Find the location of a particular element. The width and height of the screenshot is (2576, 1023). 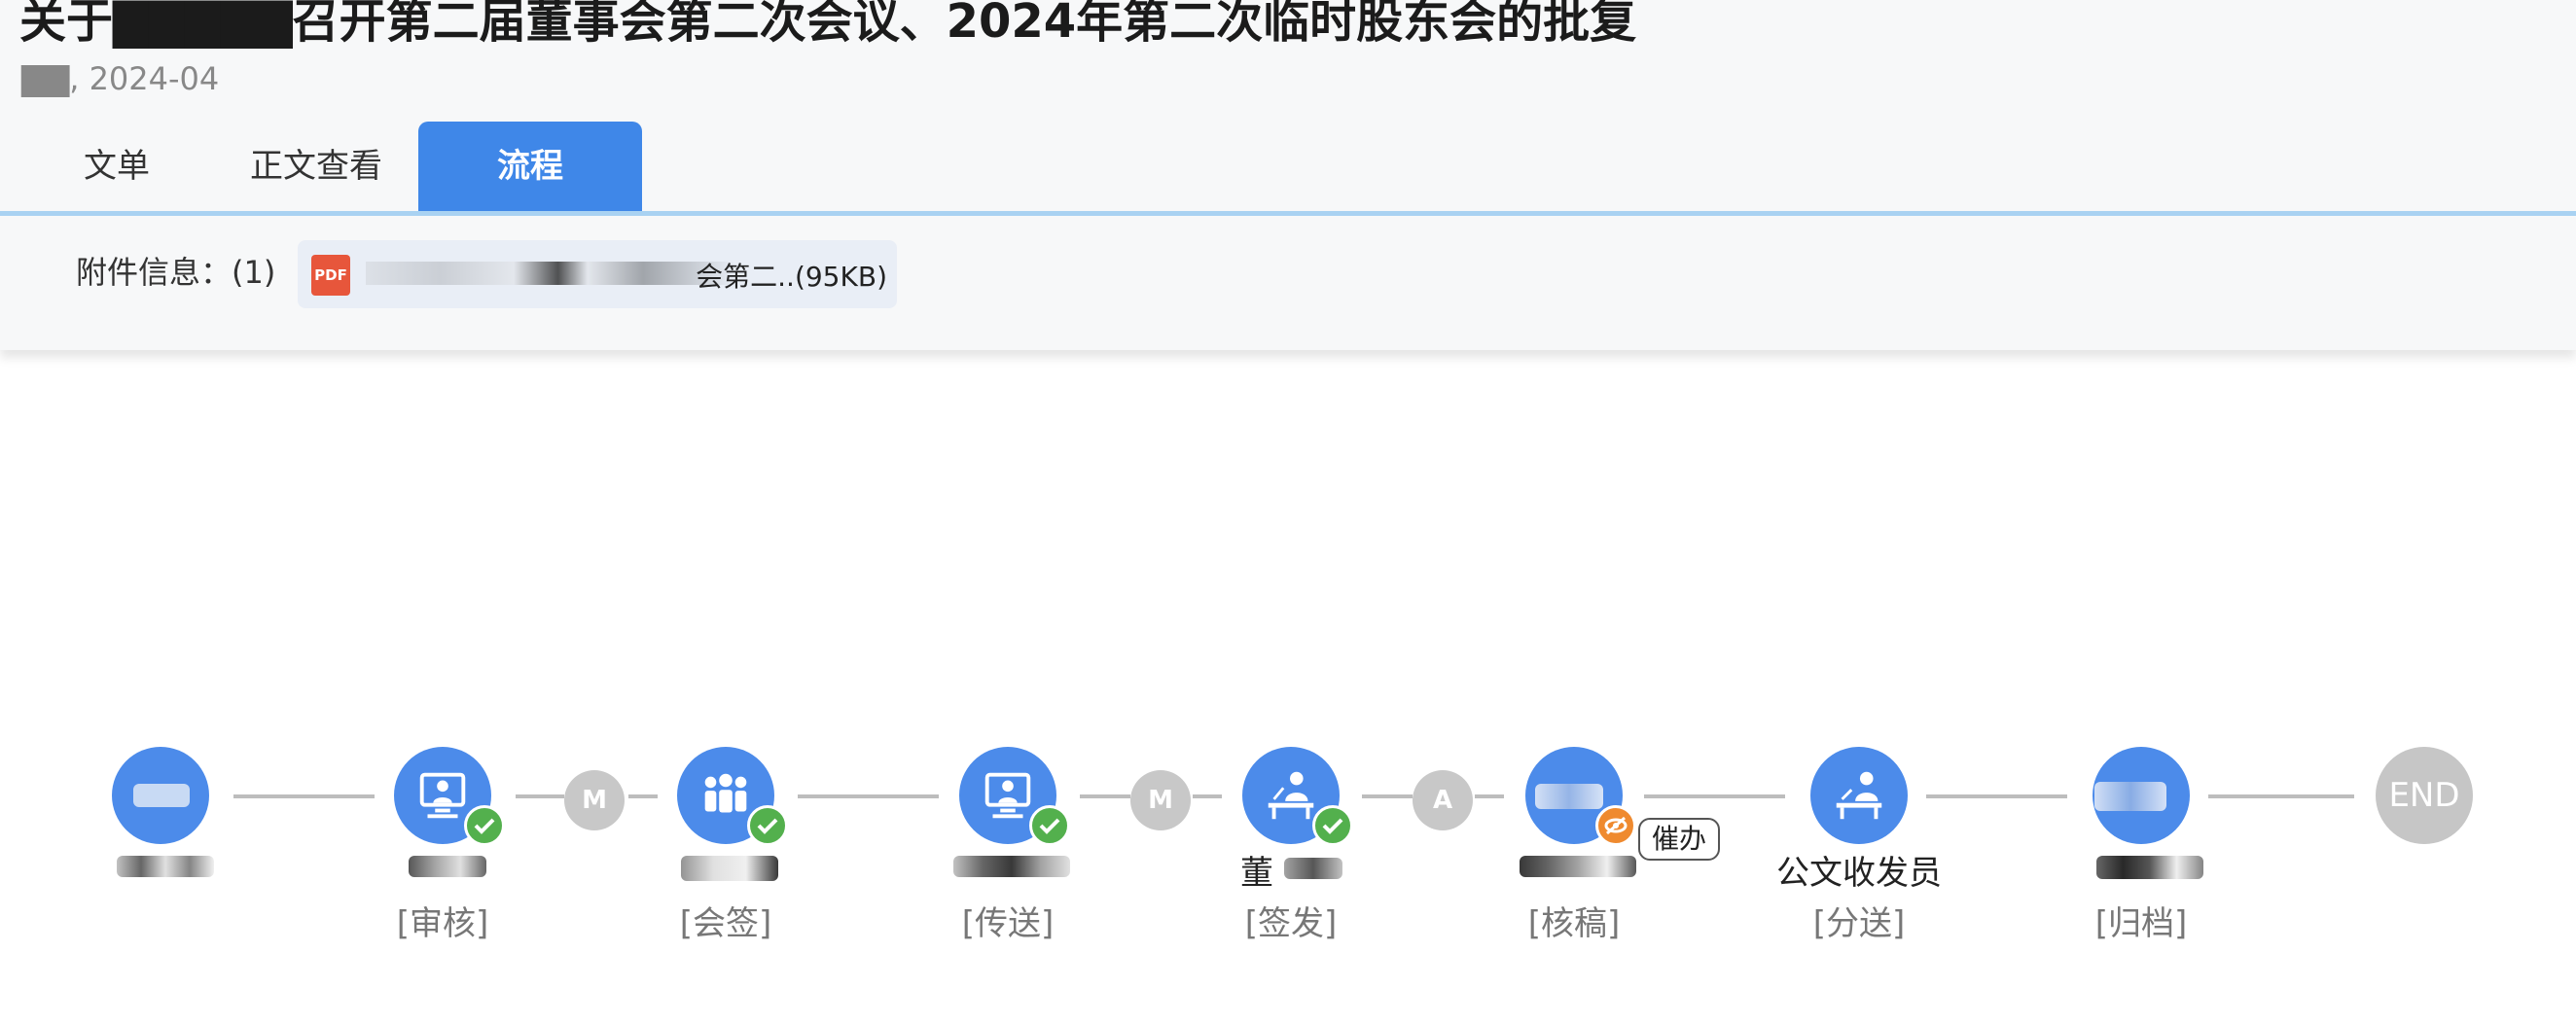

flow-node-transmit is located at coordinates (1014, 796).